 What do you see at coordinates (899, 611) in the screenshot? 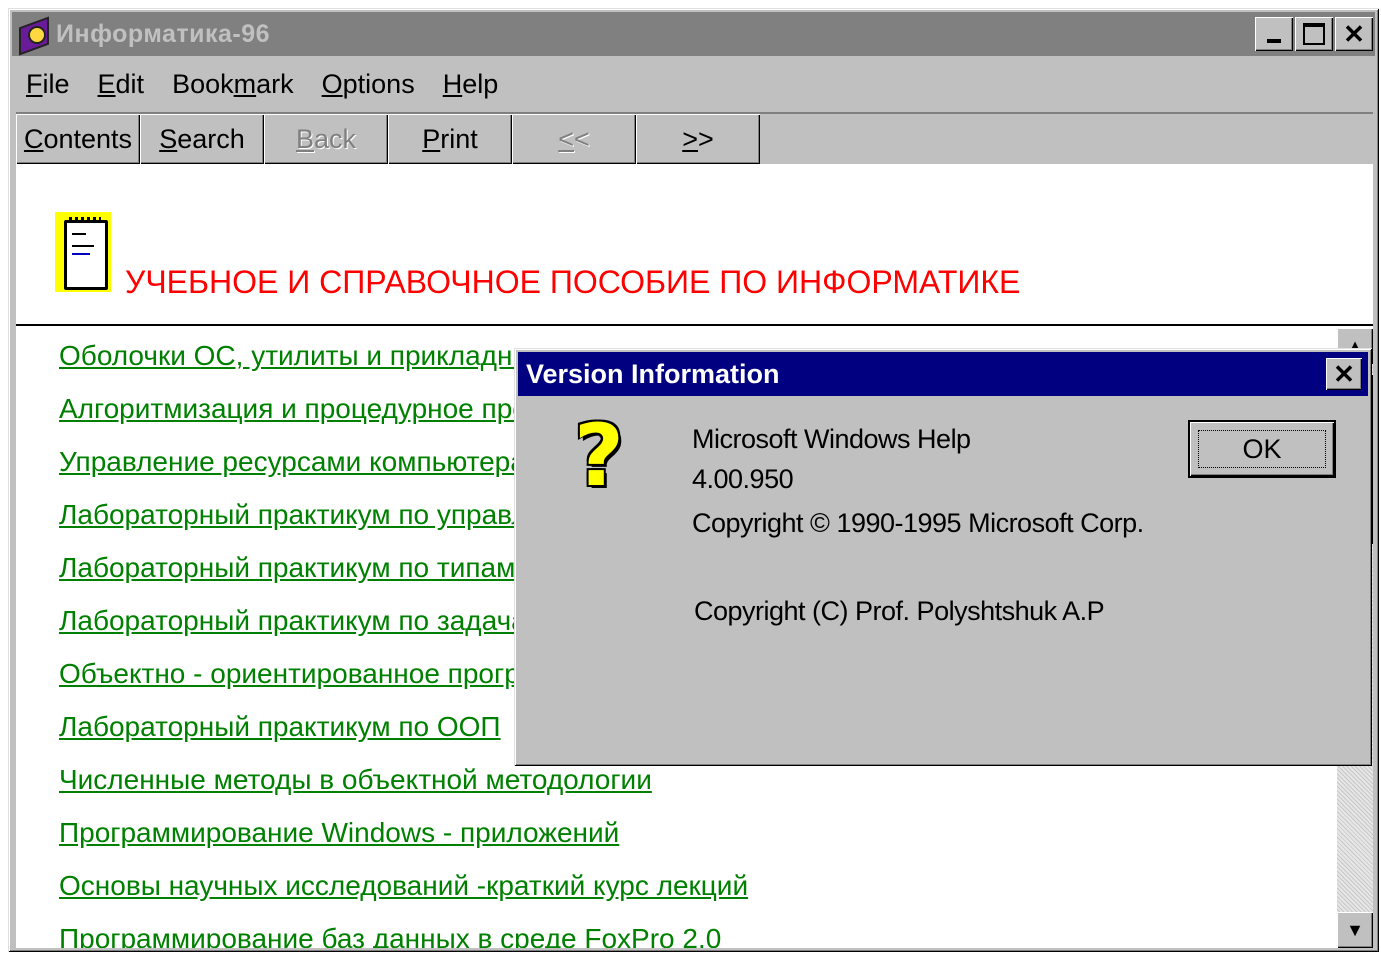
I see `author-copyright: Copyright (C) Prof. Polyshtshuk A.P` at bounding box center [899, 611].